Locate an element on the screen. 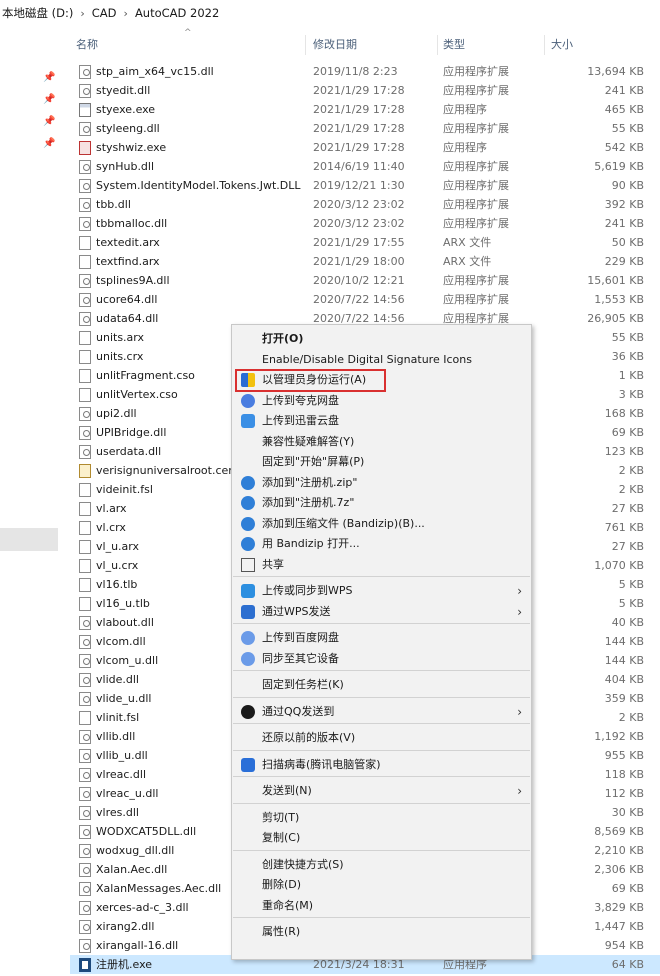 This screenshot has width=660, height=976. file-size: 64 KB is located at coordinates (627, 964).